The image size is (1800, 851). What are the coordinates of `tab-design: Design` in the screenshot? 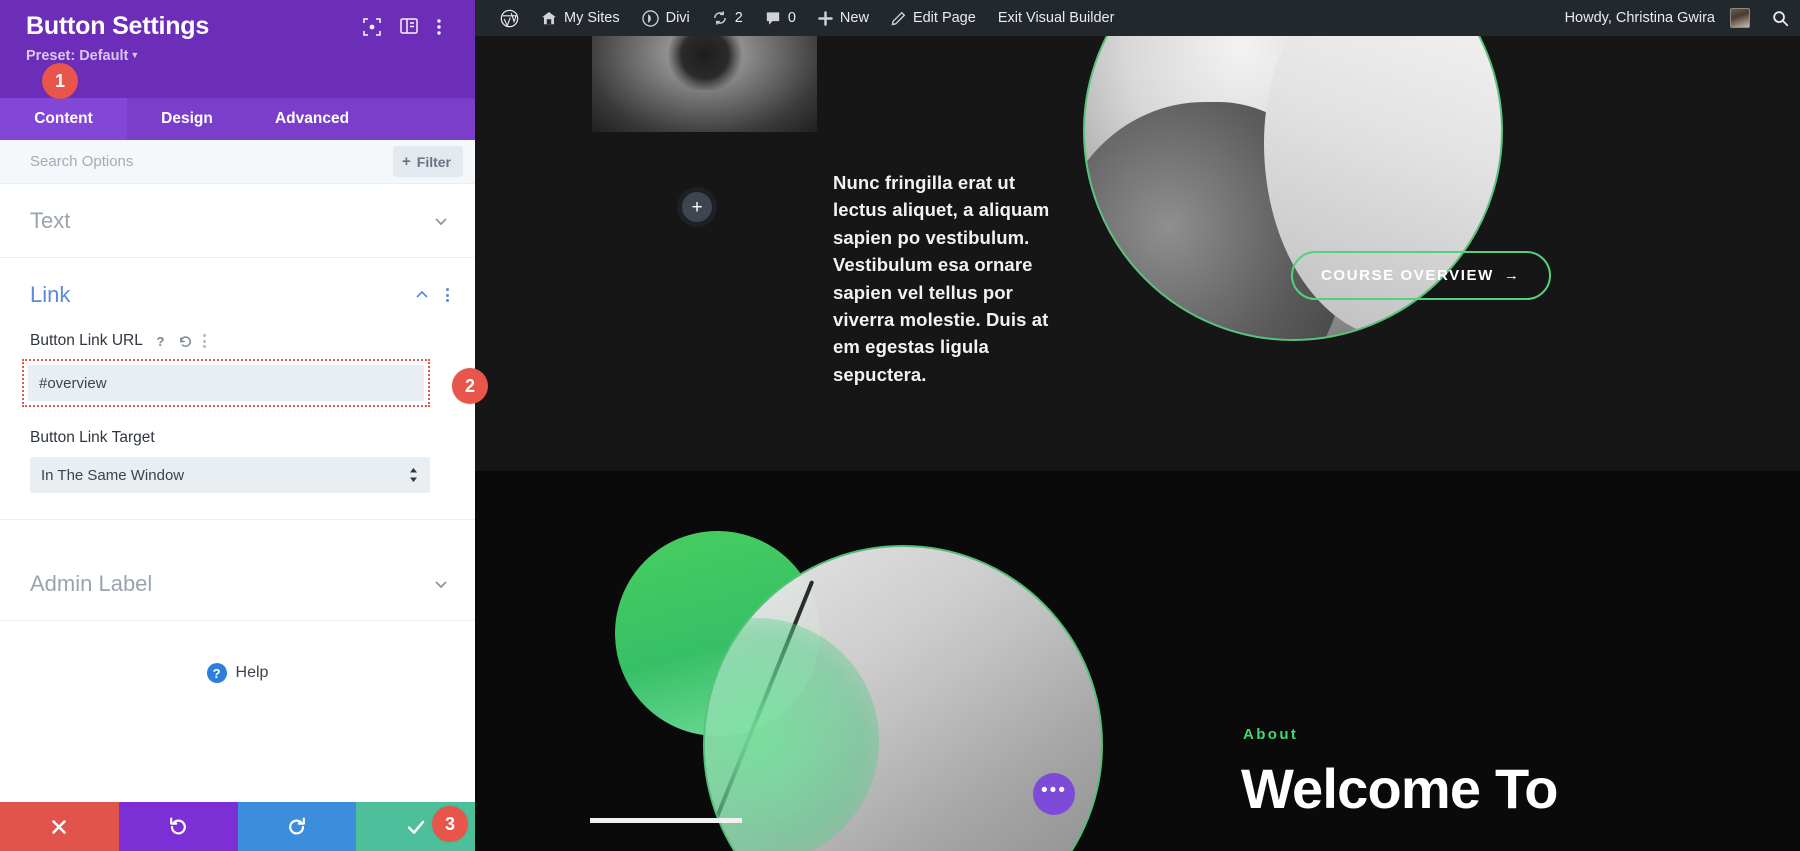 It's located at (187, 119).